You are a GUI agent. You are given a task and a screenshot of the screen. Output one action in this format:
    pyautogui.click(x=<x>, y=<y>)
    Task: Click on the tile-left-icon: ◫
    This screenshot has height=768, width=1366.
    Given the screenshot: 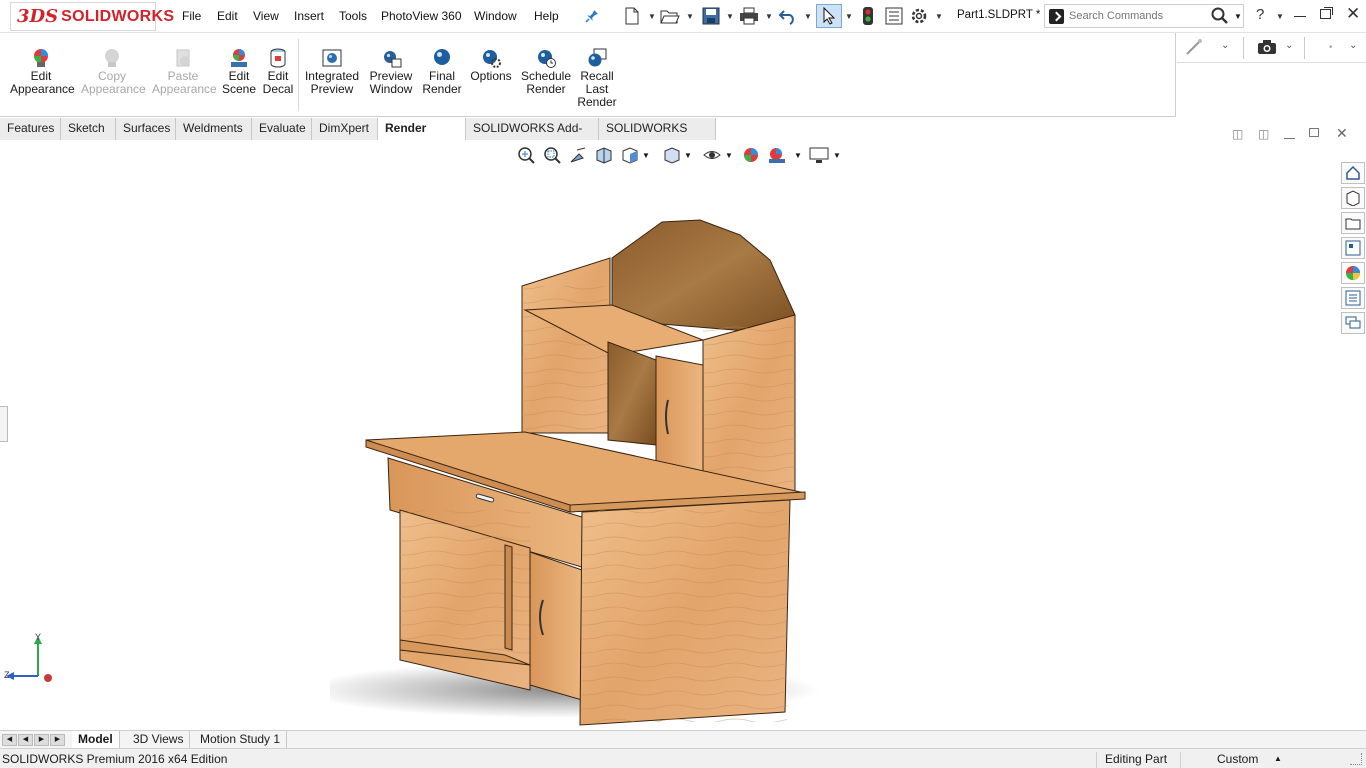 What is the action you would take?
    pyautogui.click(x=1237, y=134)
    